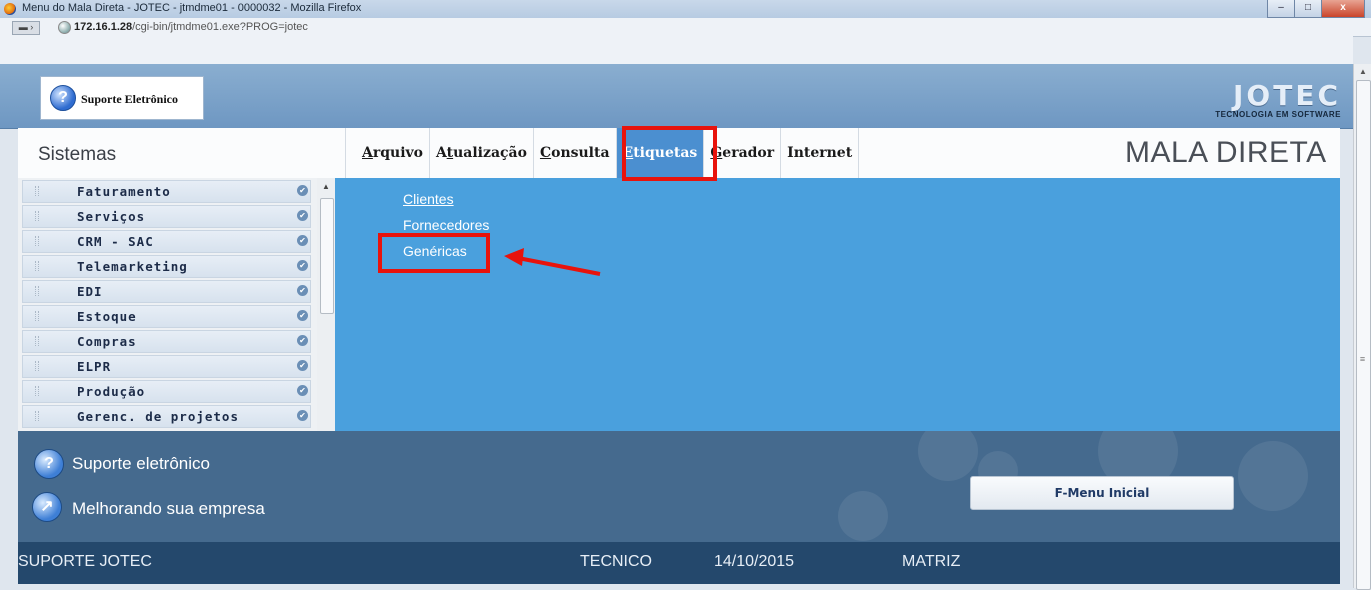  Describe the element at coordinates (345, 153) in the screenshot. I see `menu-separator` at that location.